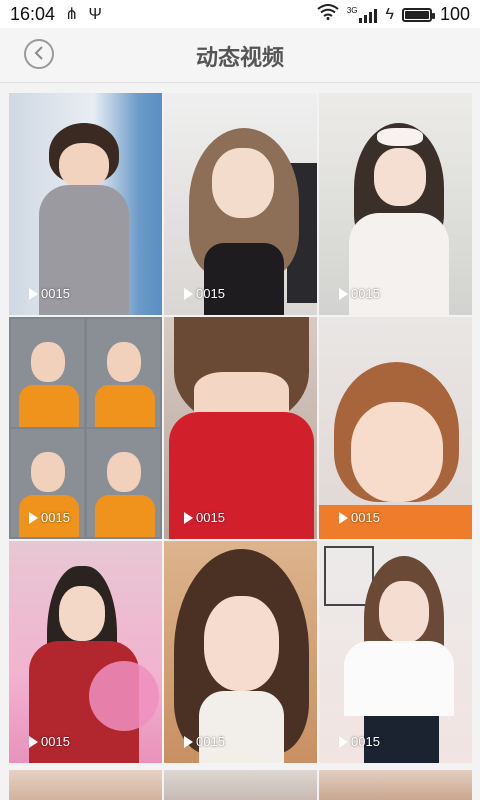 The width and height of the screenshot is (480, 800). What do you see at coordinates (240, 14) in the screenshot?
I see `status-bar: 16:04 ⋔ Ψ 3G ϟ 100` at bounding box center [240, 14].